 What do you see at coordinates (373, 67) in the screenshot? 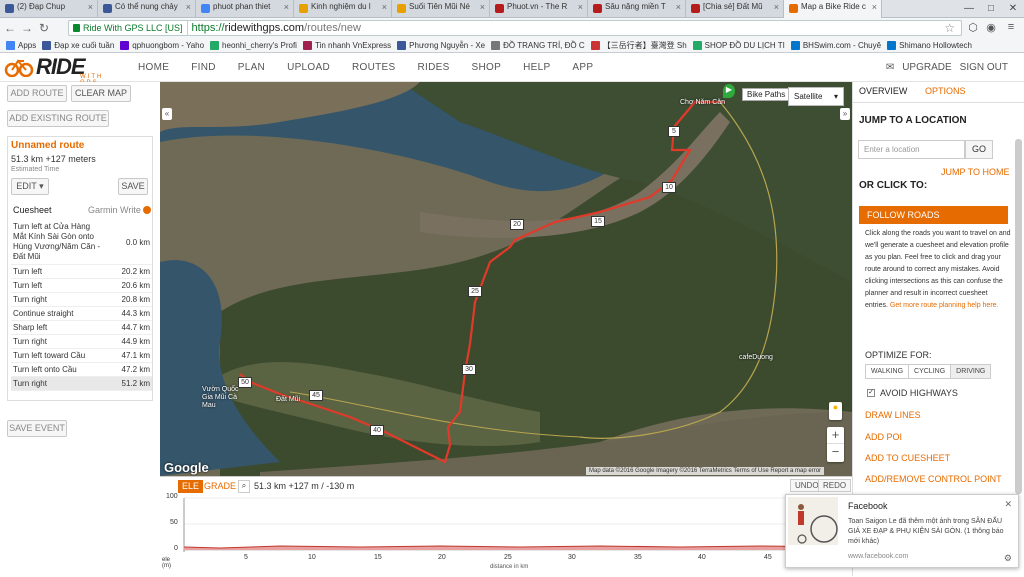
I see `nav-routes: ROUTES` at bounding box center [373, 67].